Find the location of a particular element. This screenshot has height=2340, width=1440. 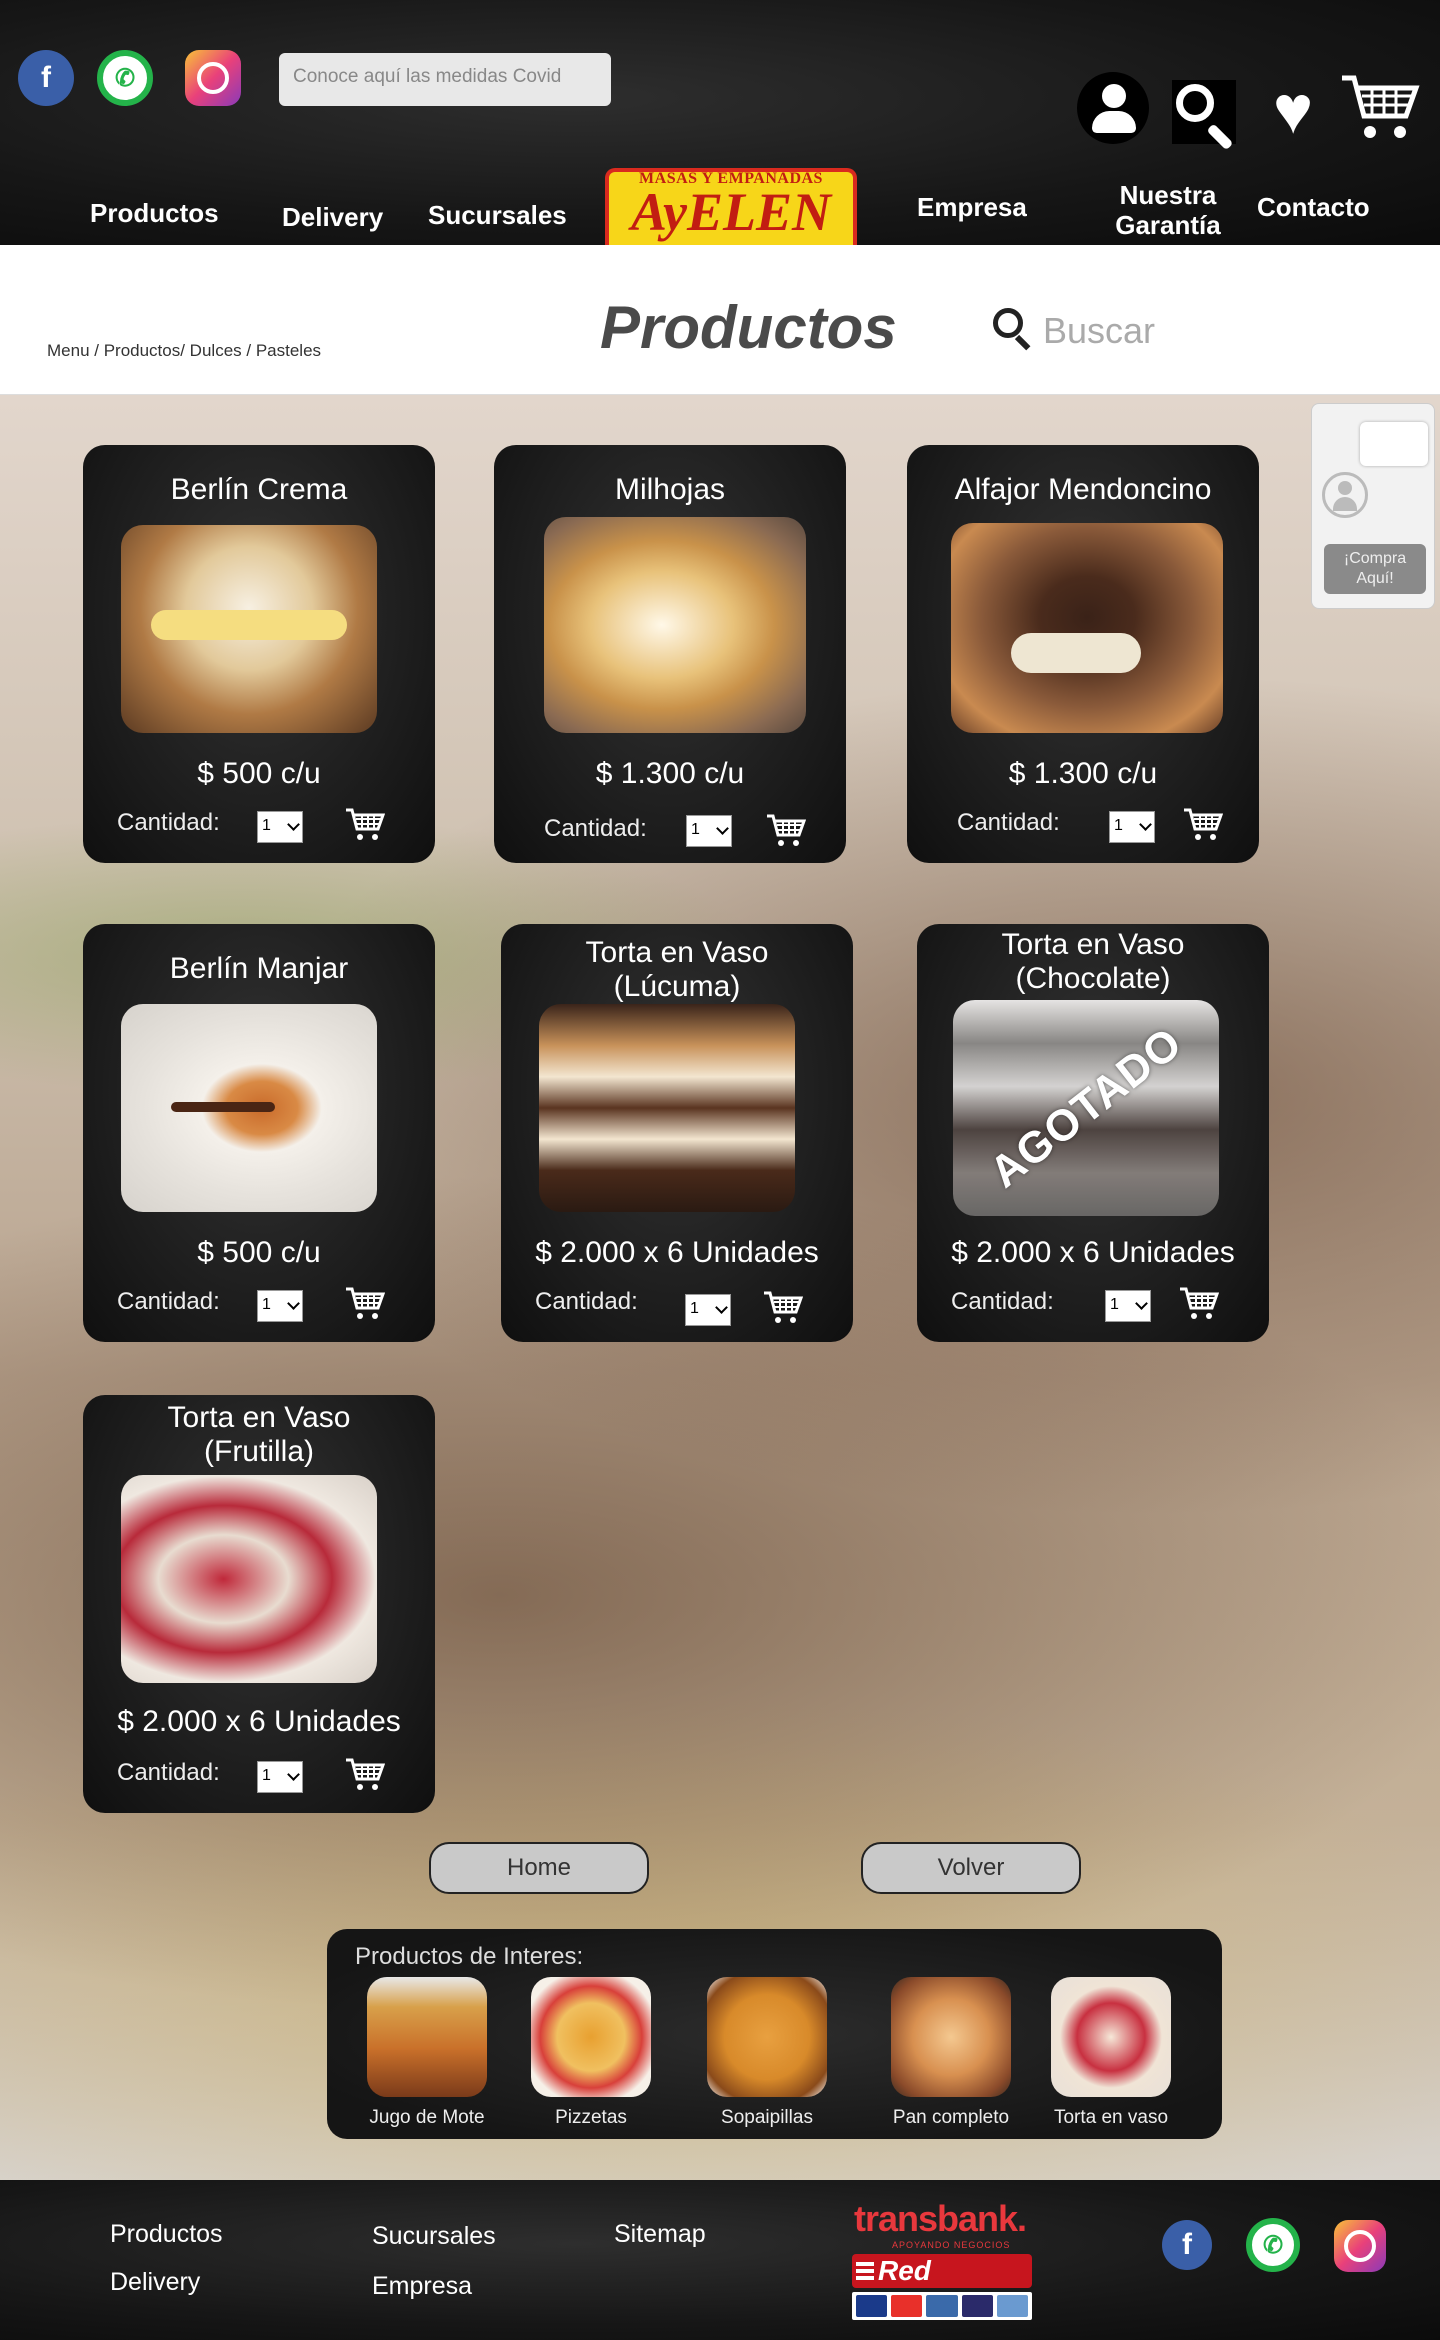

footer-link-sitemap: Sitemap is located at coordinates (660, 2234).